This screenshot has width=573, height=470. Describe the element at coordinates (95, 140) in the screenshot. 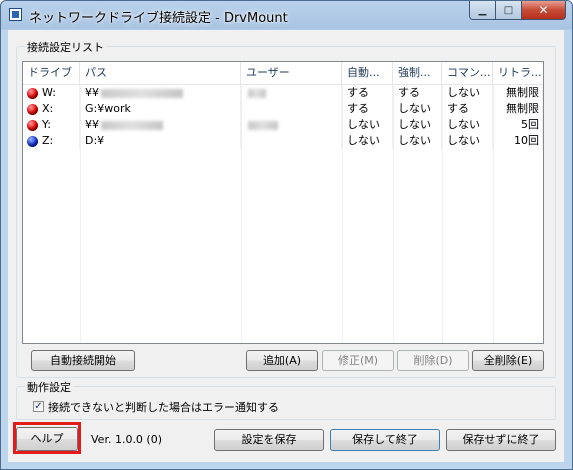

I see `path-text: D:¥` at that location.